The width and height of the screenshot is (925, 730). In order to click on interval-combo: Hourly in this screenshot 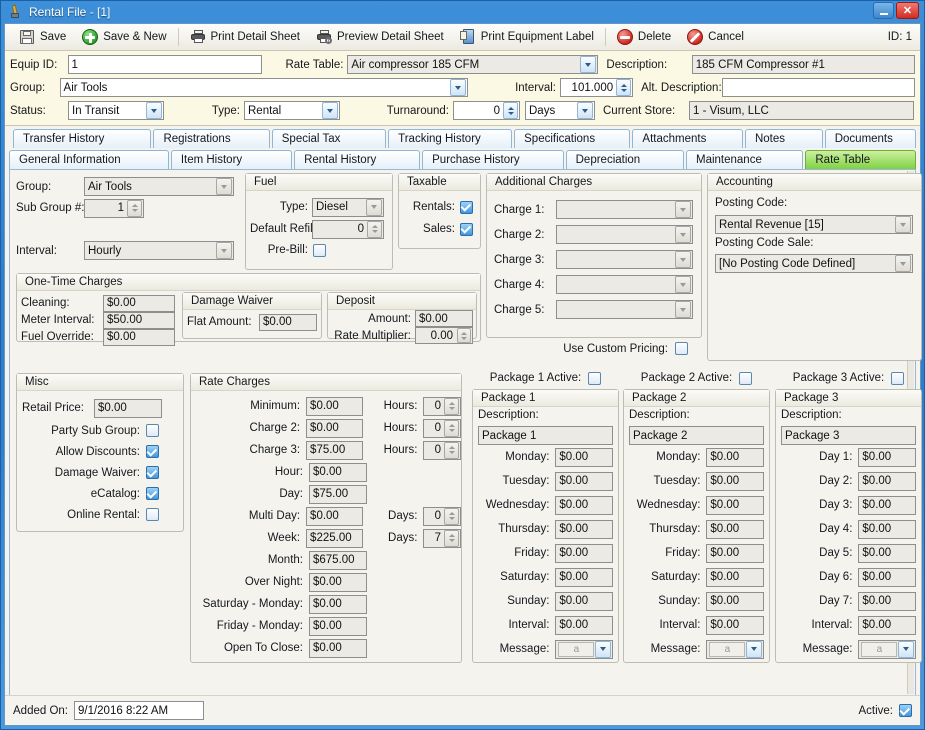, I will do `click(159, 250)`.